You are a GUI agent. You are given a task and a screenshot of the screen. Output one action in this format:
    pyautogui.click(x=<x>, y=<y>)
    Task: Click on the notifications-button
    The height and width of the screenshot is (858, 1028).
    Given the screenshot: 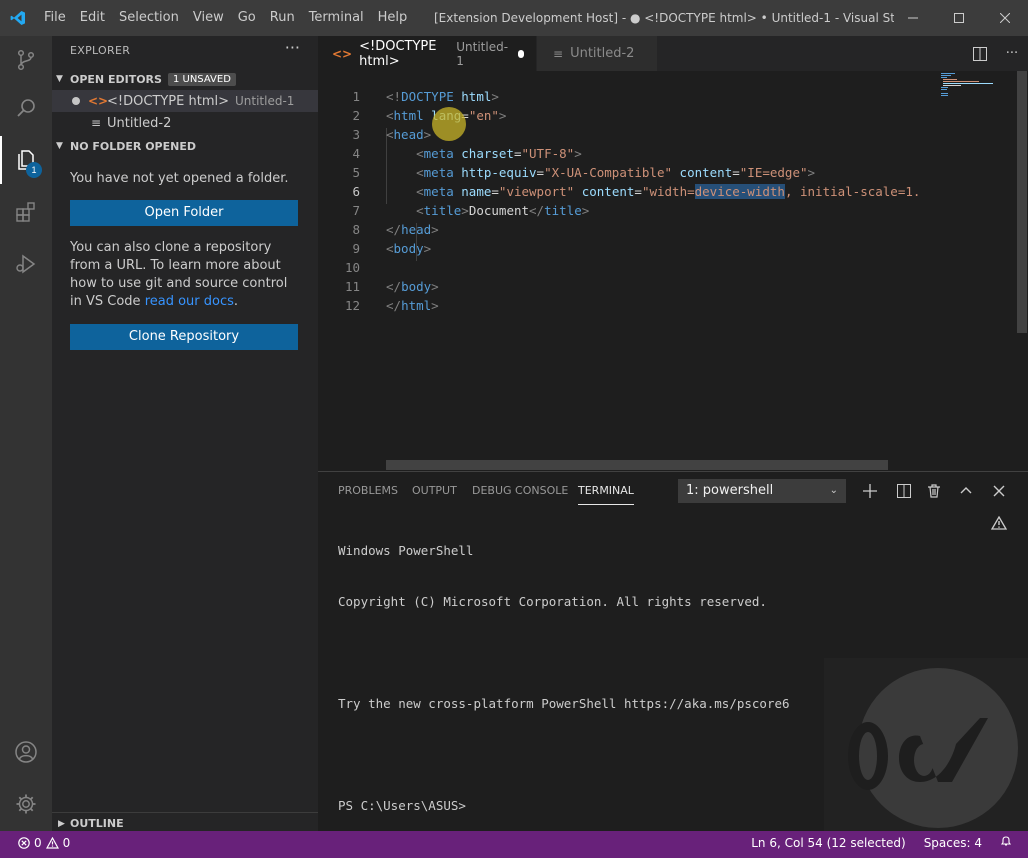 What is the action you would take?
    pyautogui.click(x=1009, y=843)
    